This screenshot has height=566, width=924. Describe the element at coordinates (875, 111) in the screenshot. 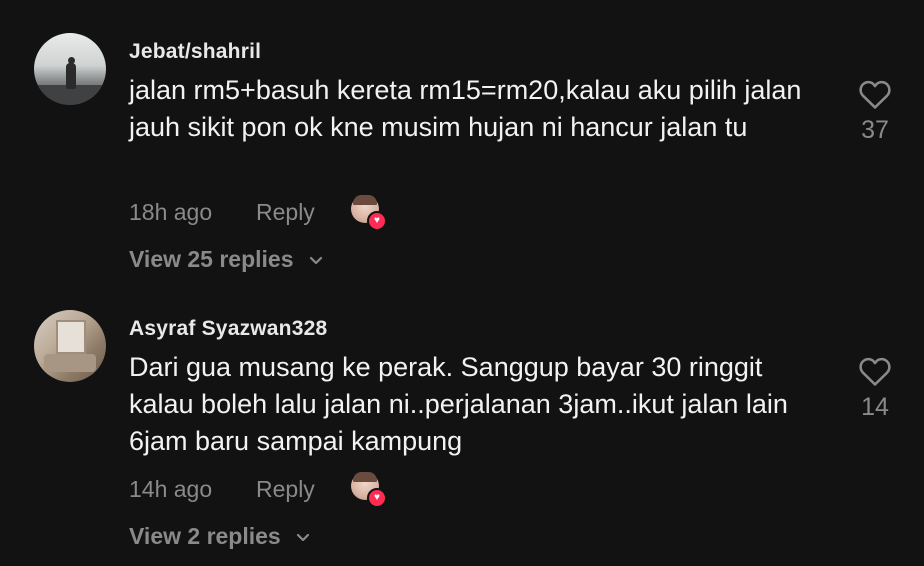

I see `like-button: 37` at that location.